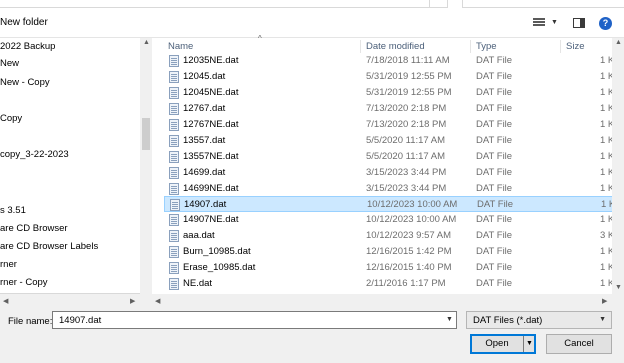  What do you see at coordinates (543, 4) in the screenshot?
I see `search-box` at bounding box center [543, 4].